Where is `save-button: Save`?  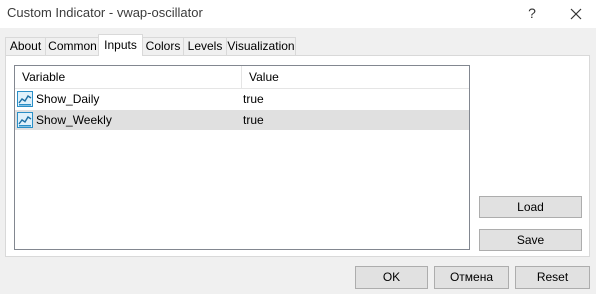 save-button: Save is located at coordinates (530, 240).